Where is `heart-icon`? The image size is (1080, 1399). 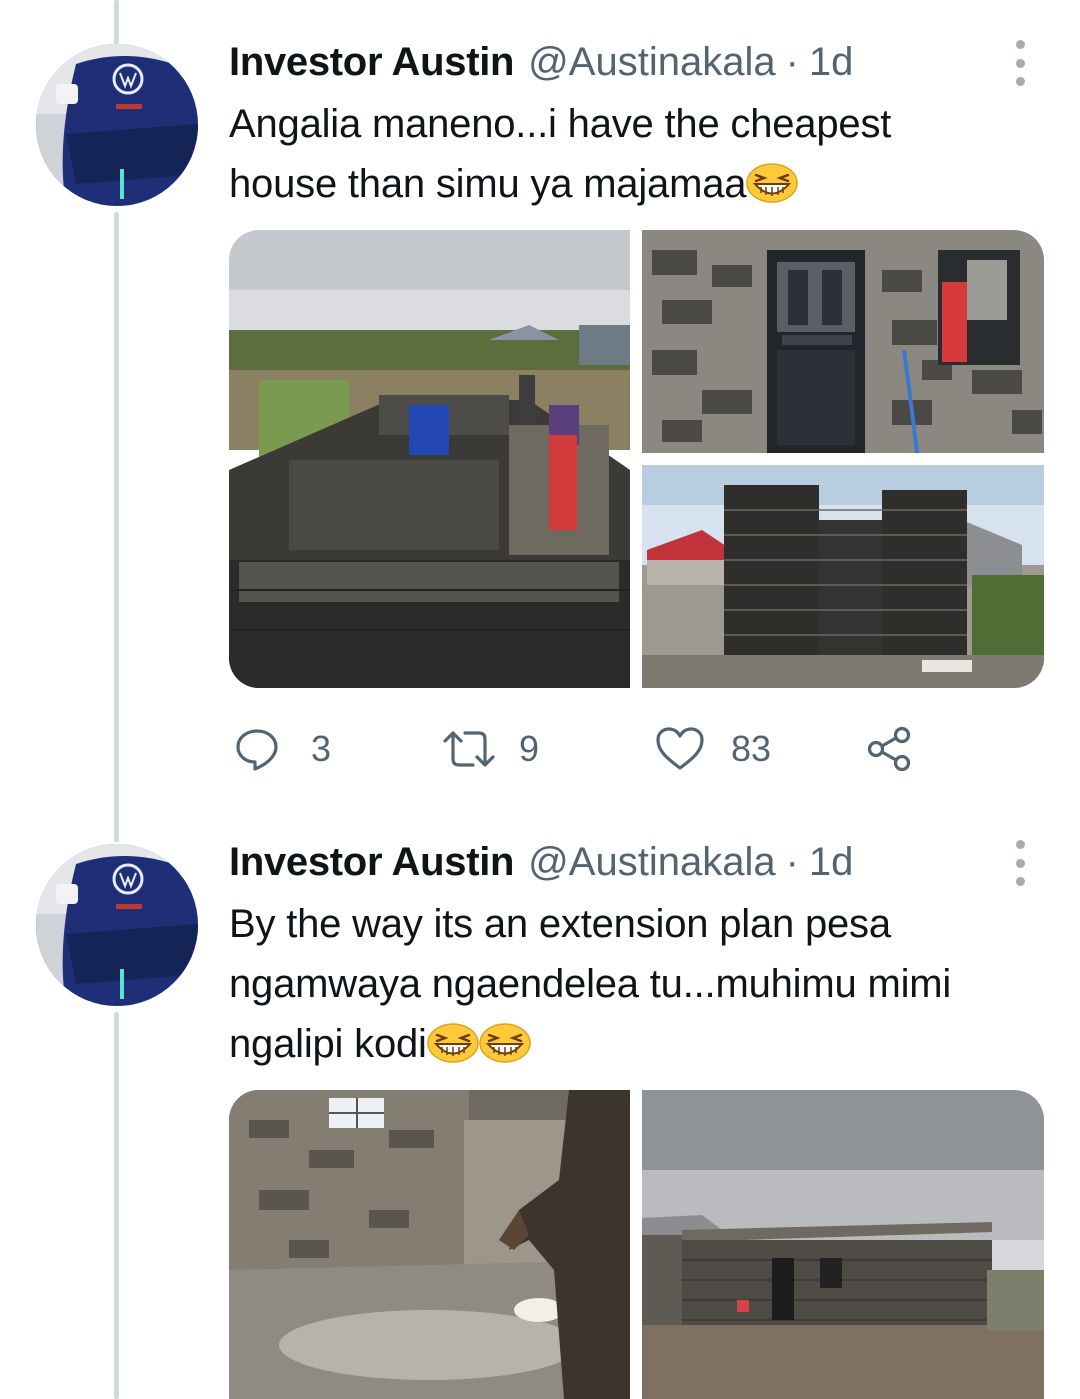 heart-icon is located at coordinates (680, 748).